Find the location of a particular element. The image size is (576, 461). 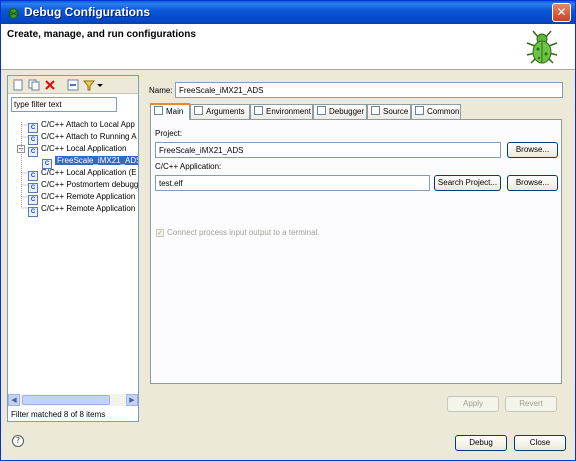

title-bar: Debug Configurations ✕ is located at coordinates (288, 12).